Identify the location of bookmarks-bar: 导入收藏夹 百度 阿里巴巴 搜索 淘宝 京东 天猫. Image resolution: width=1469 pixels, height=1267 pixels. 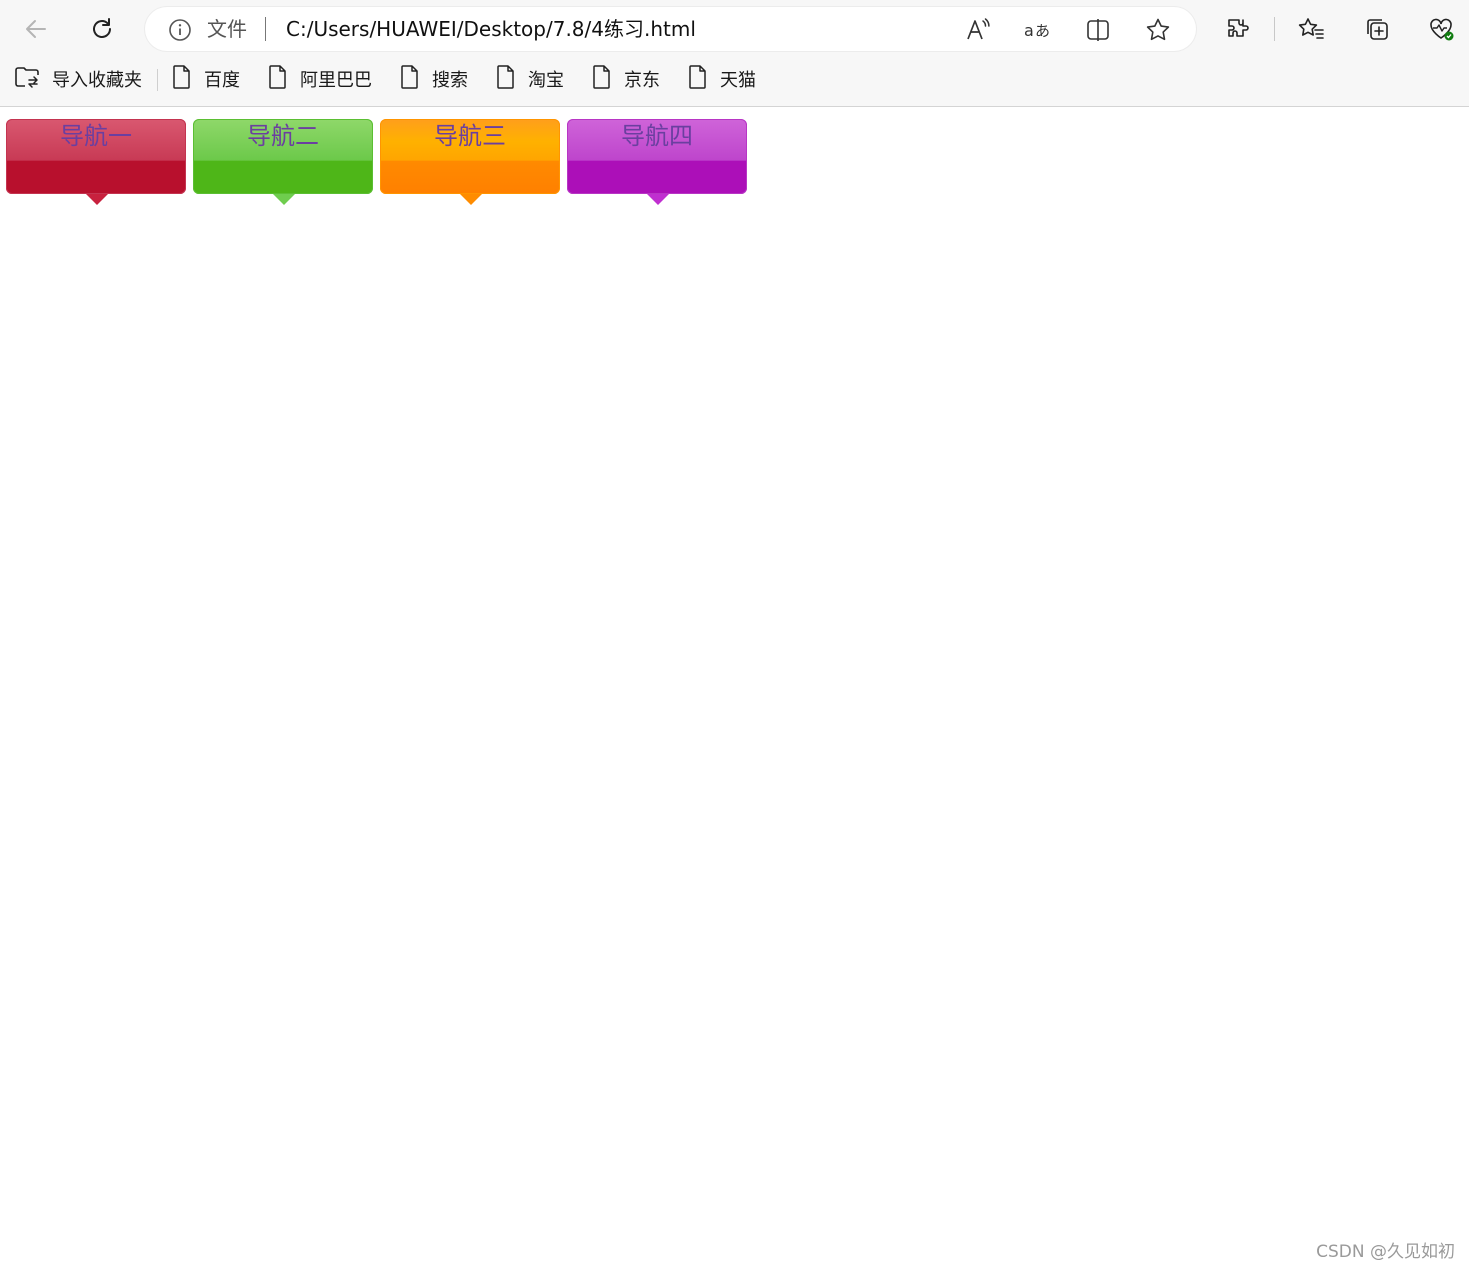
(734, 80).